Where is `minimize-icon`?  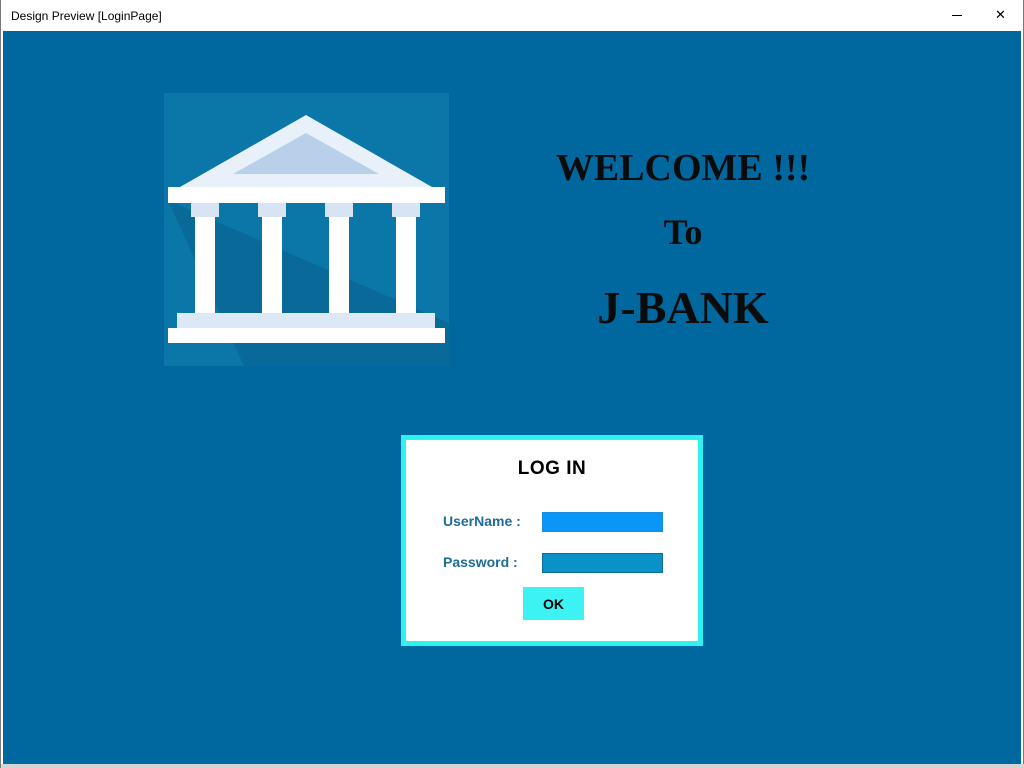
minimize-icon is located at coordinates (956, 15).